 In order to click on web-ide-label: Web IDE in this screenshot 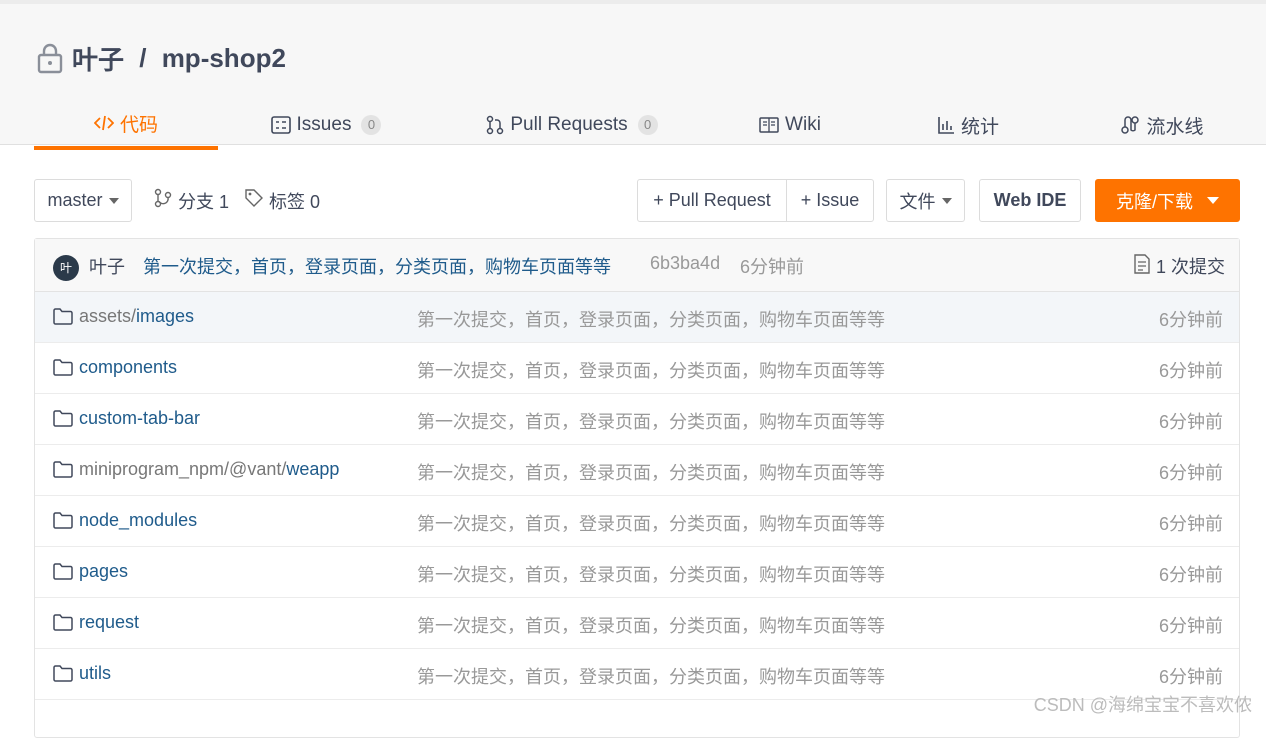, I will do `click(1030, 200)`.